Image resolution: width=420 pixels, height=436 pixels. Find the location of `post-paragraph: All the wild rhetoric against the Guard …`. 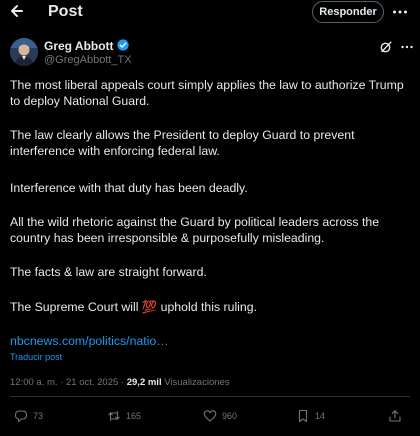

post-paragraph: All the wild rhetoric against the Guard … is located at coordinates (195, 230).